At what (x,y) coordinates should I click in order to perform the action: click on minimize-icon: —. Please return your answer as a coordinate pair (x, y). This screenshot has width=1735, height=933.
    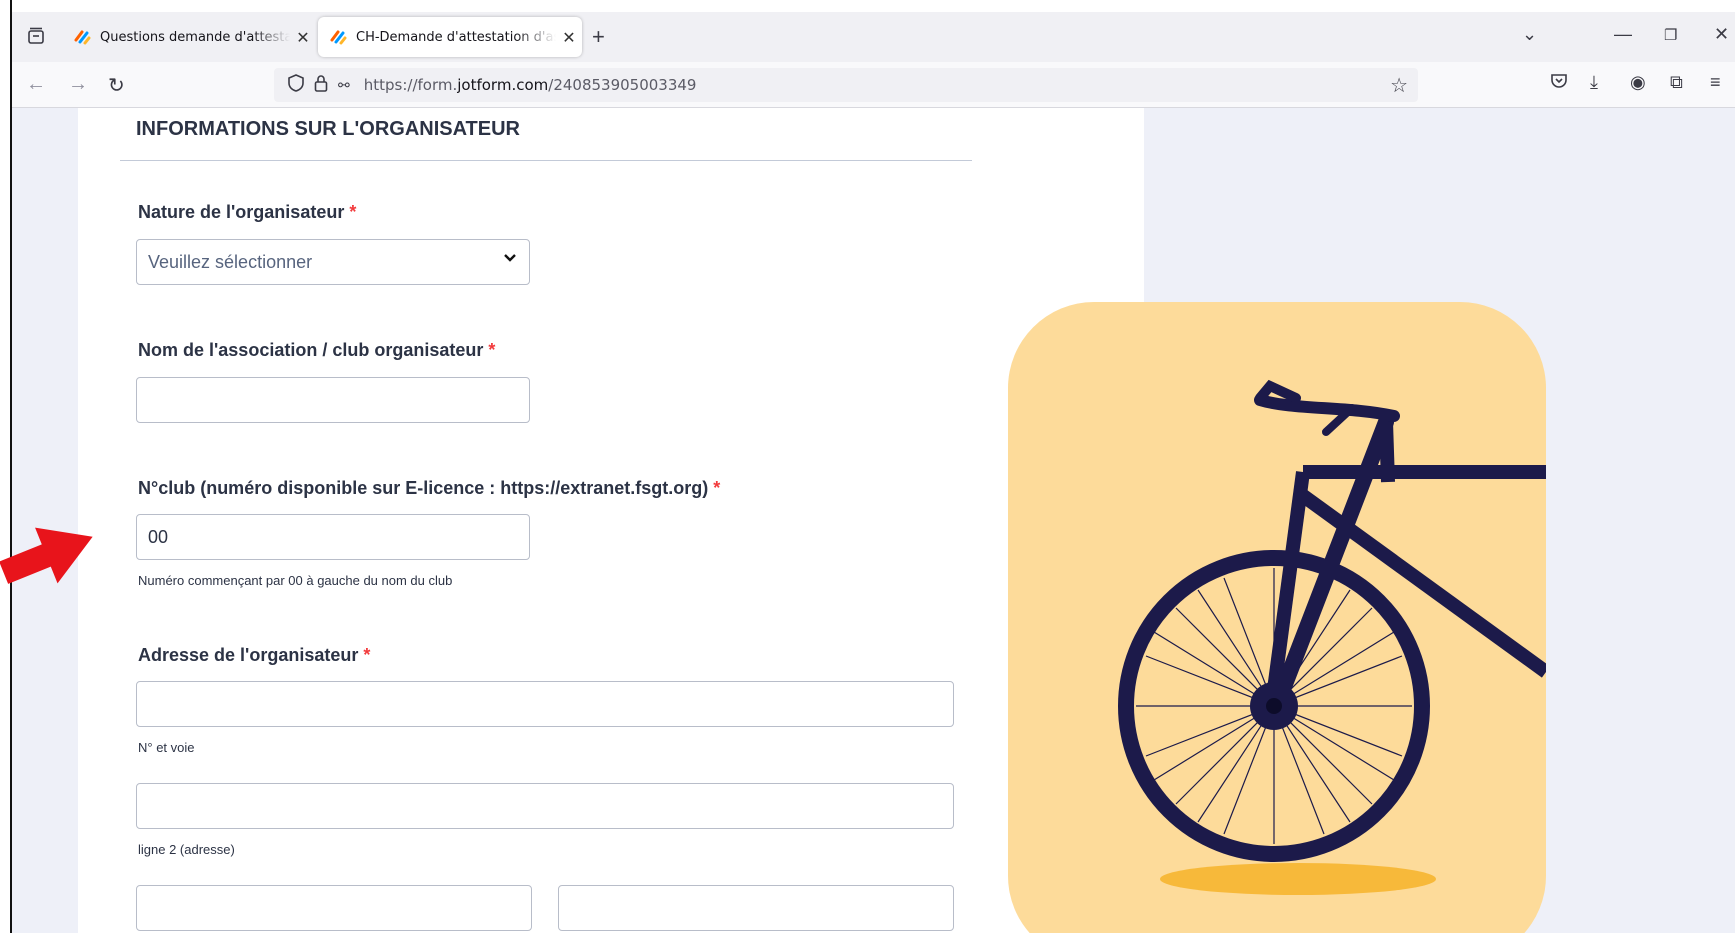
    Looking at the image, I should click on (1623, 34).